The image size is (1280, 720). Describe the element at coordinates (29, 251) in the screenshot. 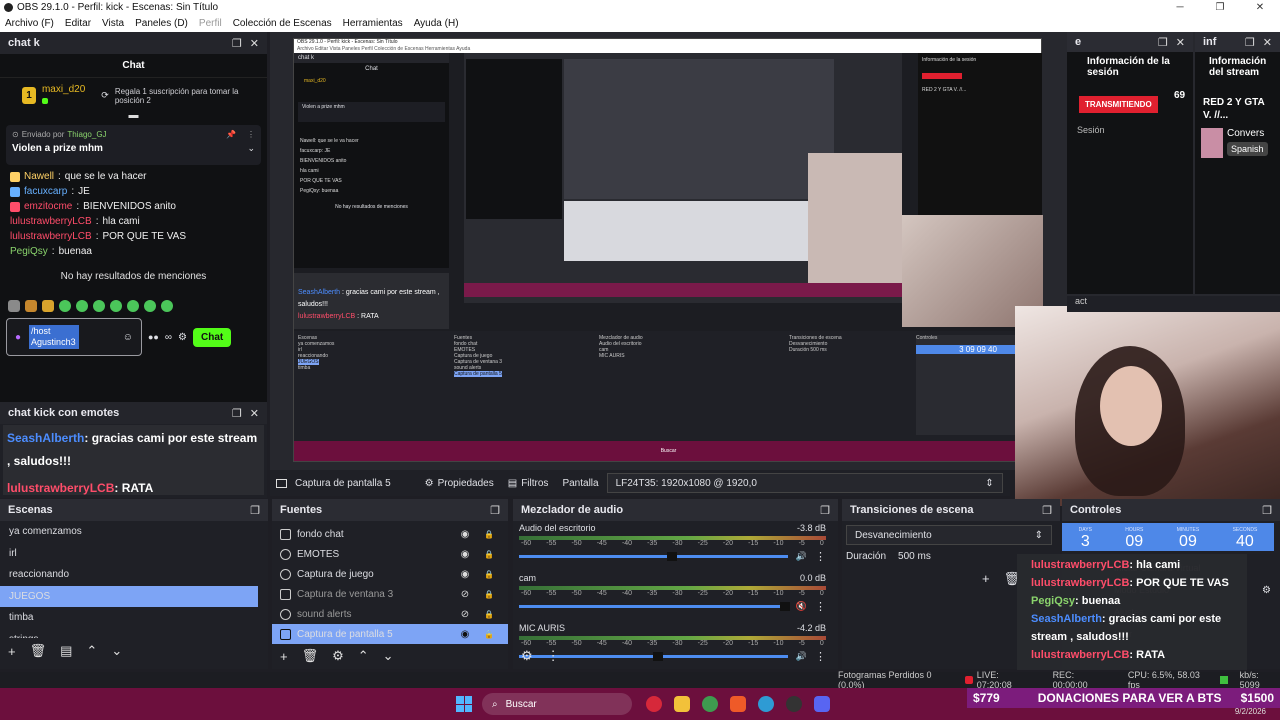

I see `chat-username: PegiQsy` at that location.